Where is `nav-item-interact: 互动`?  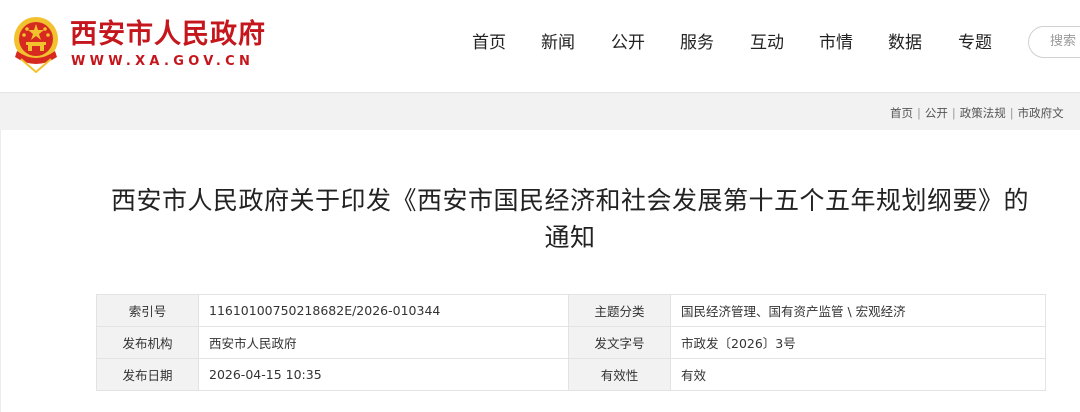
nav-item-interact: 互动 is located at coordinates (767, 43).